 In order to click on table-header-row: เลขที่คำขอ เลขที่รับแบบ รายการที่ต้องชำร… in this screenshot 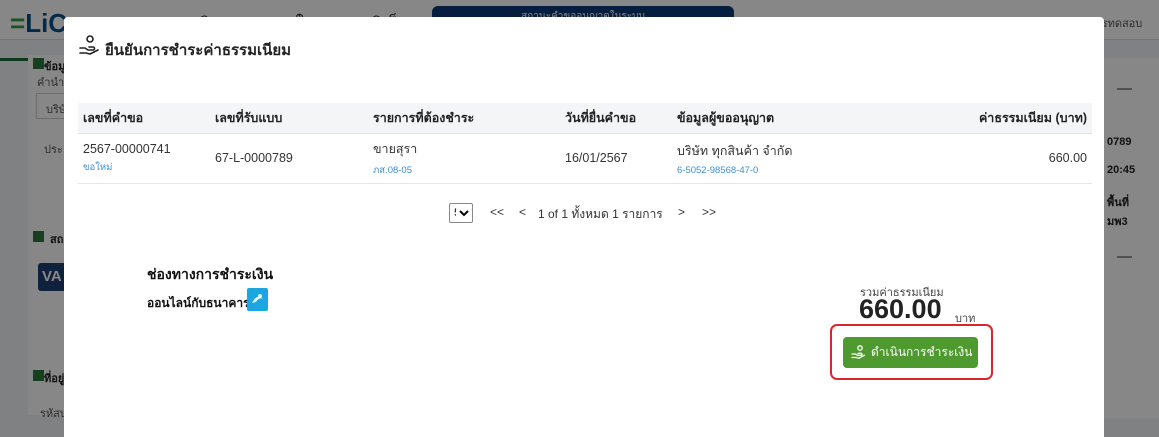, I will do `click(585, 118)`.